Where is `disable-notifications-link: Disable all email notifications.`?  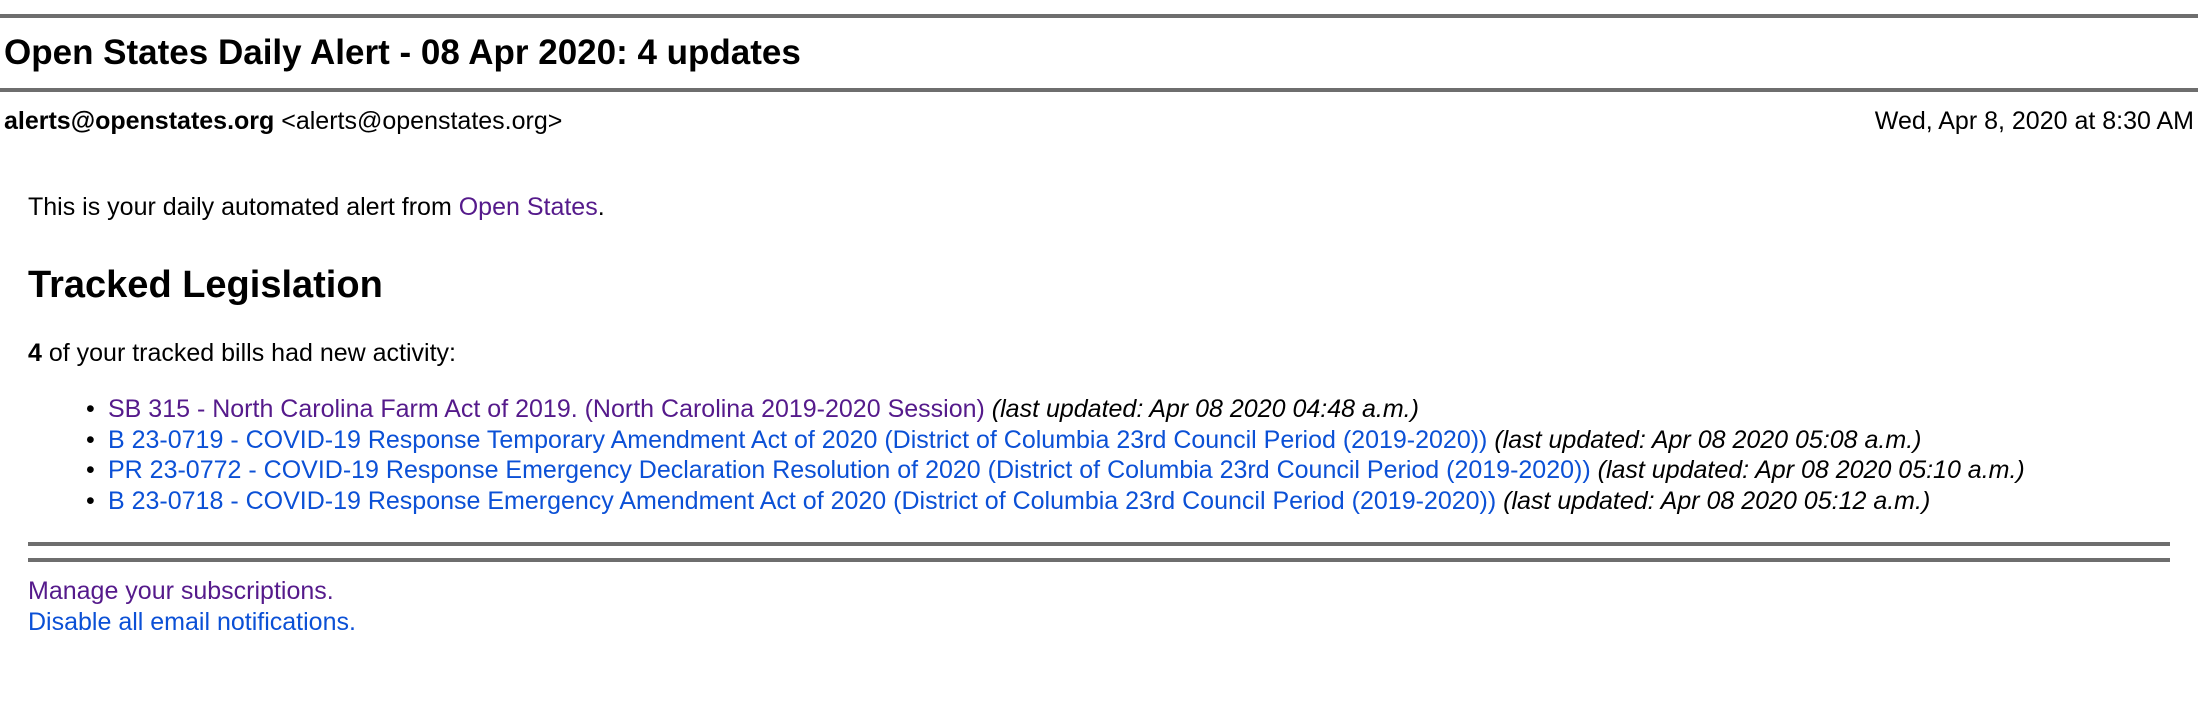
disable-notifications-link: Disable all email notifications. is located at coordinates (192, 622).